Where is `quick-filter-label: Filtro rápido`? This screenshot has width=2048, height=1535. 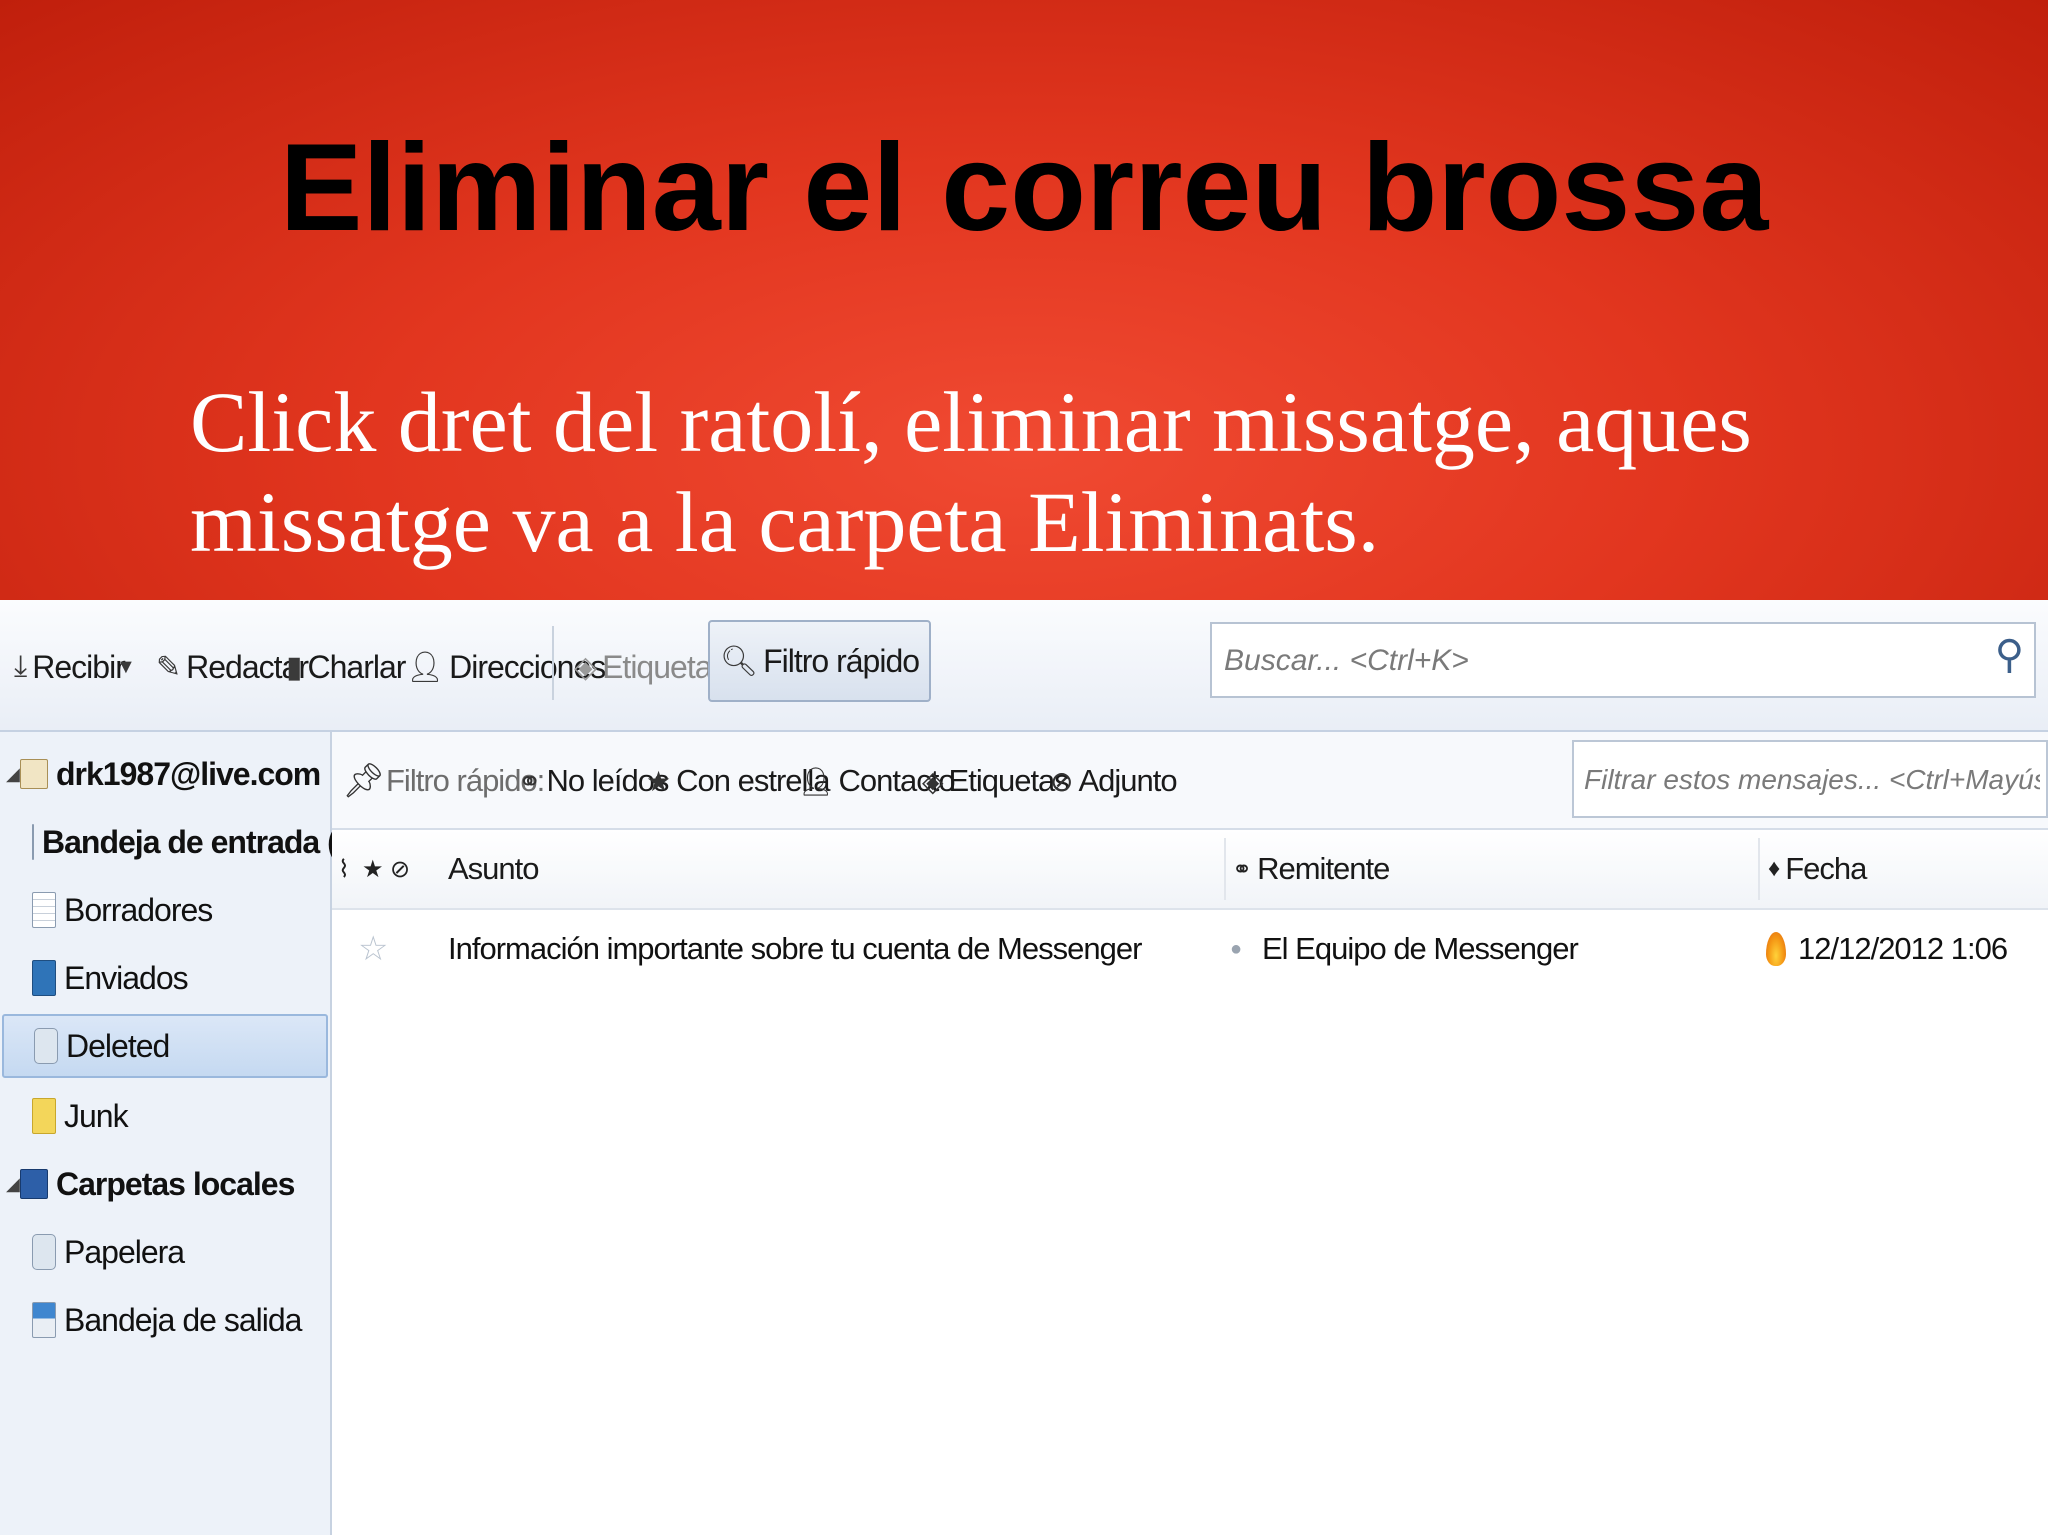 quick-filter-label: Filtro rápido is located at coordinates (841, 660).